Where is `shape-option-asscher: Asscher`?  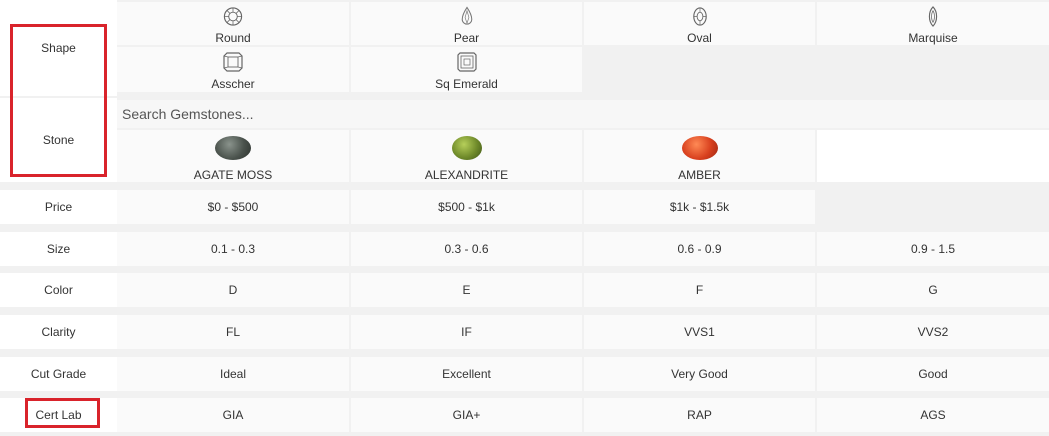 shape-option-asscher: Asscher is located at coordinates (233, 69).